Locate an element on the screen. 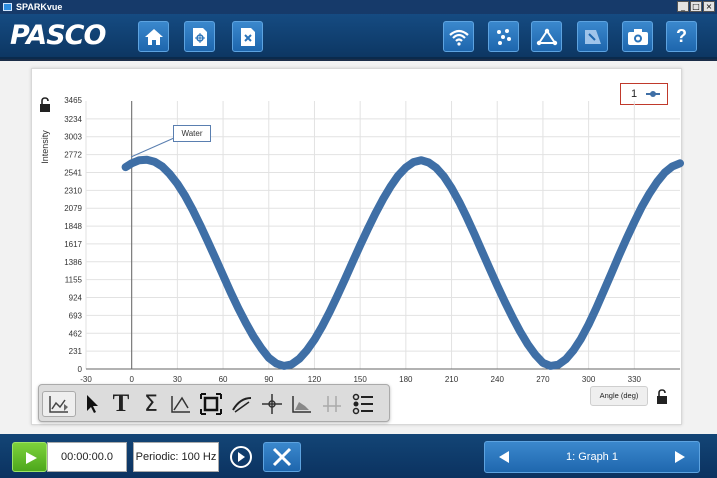 The width and height of the screenshot is (717, 478). x-axis-lock-icon is located at coordinates (663, 397).